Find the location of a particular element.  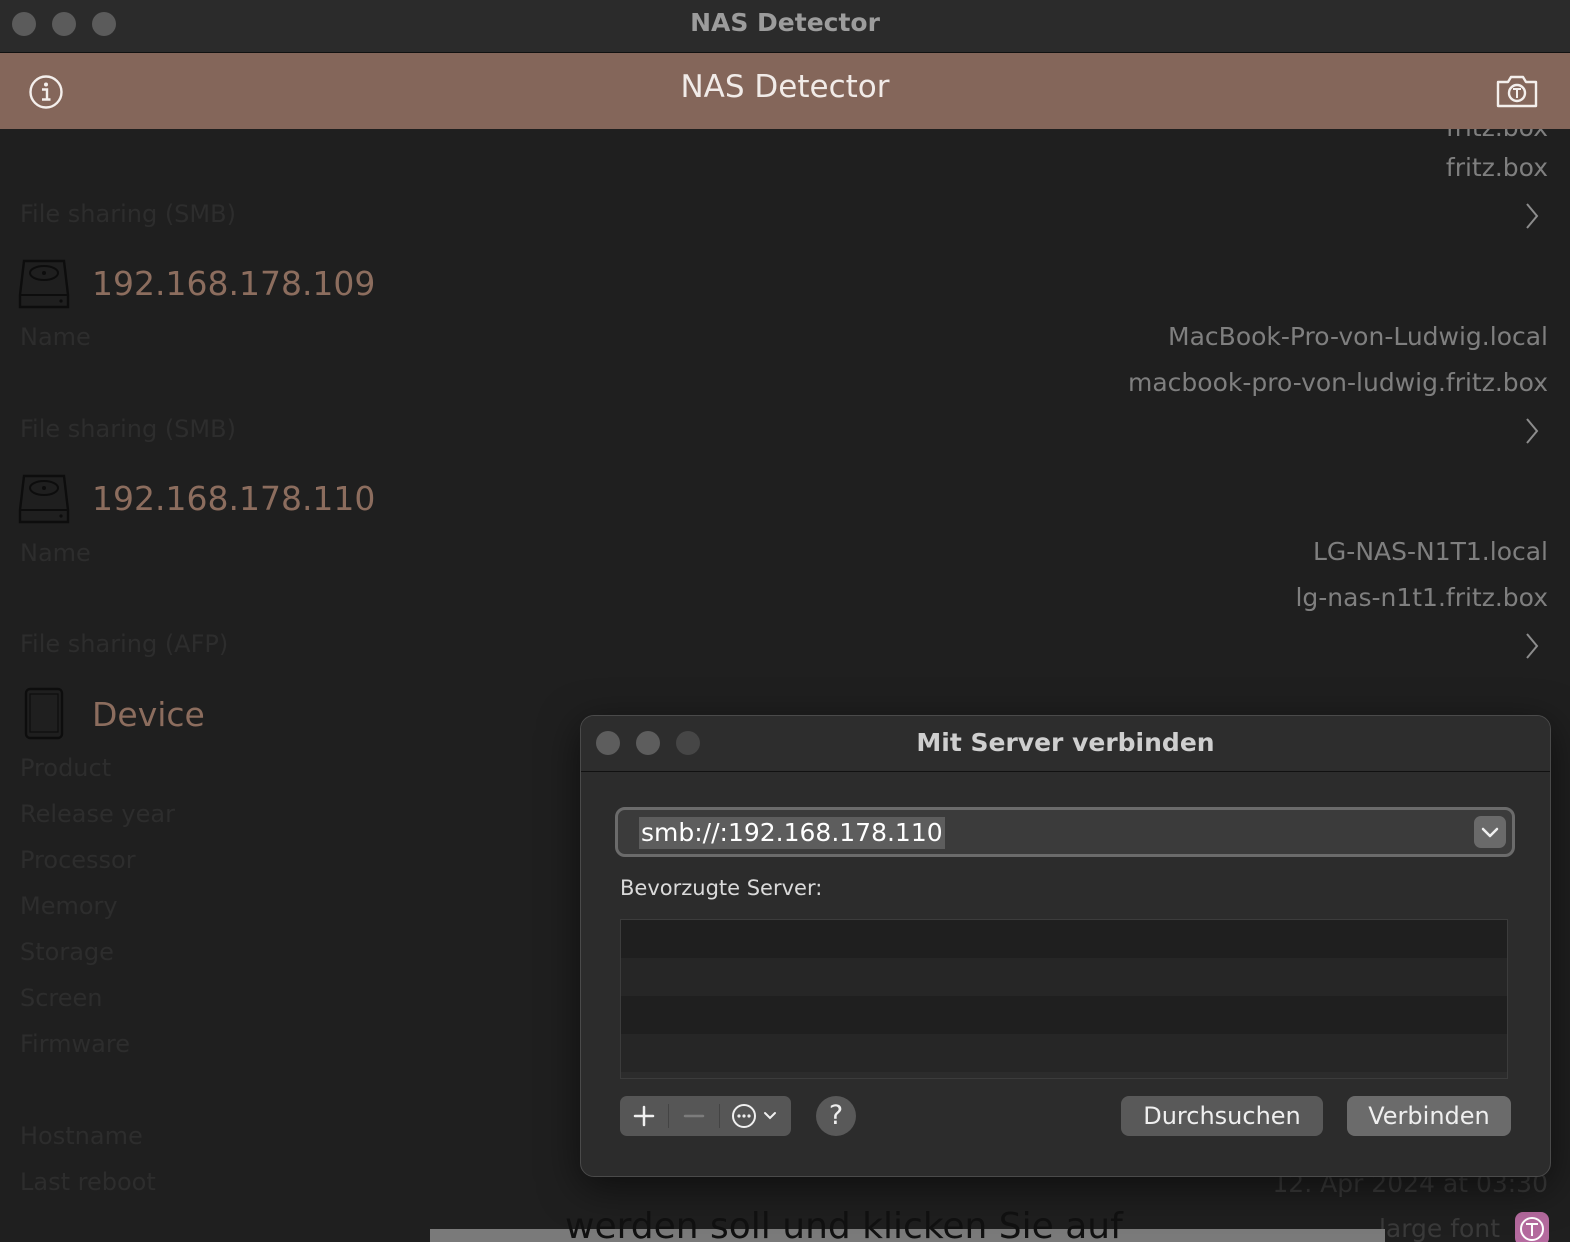

screen-label: Screen is located at coordinates (61, 998).